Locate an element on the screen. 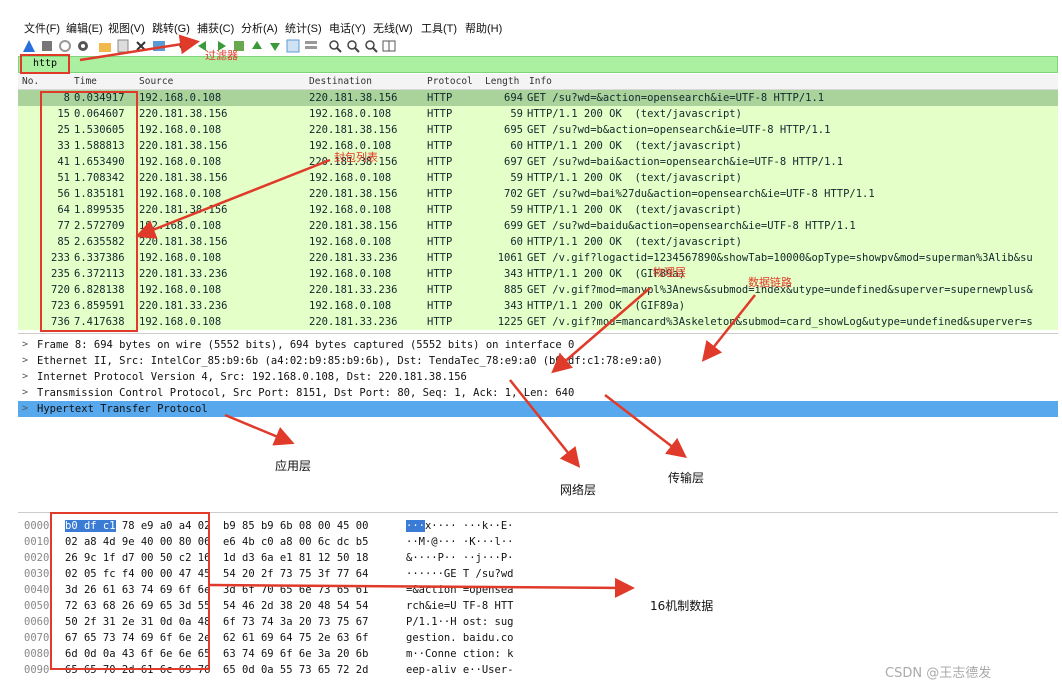 The width and height of the screenshot is (1062, 690). transport-arrow is located at coordinates (645, 426).